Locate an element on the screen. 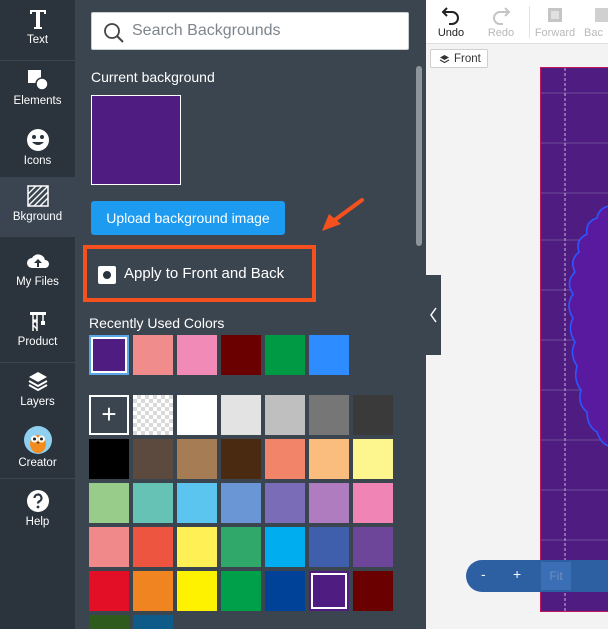 This screenshot has width=608, height=629. help-icon is located at coordinates (37, 501).